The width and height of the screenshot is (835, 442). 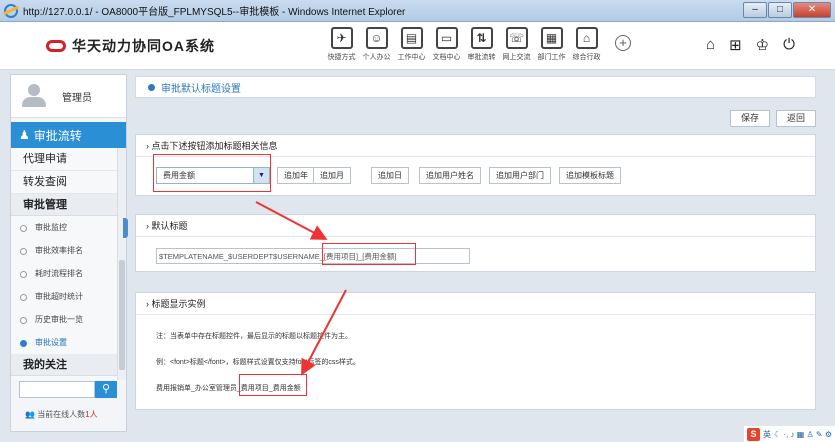 I want to click on maximize-button: □, so click(x=780, y=10).